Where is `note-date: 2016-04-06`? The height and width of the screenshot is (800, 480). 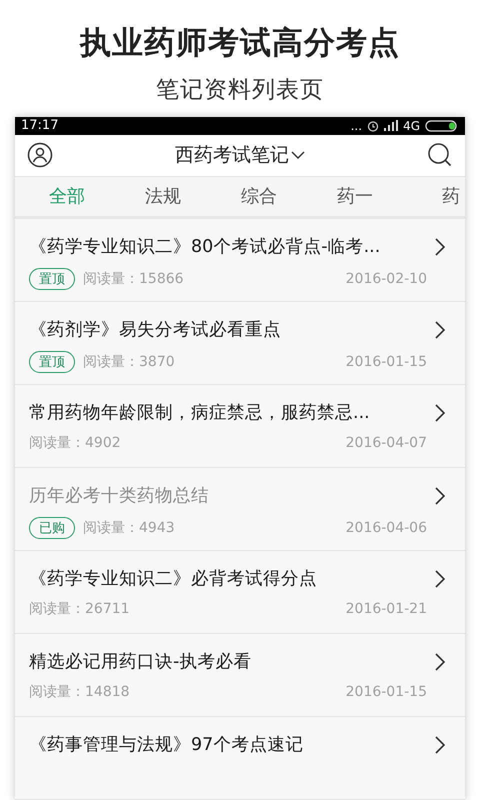
note-date: 2016-04-06 is located at coordinates (386, 528).